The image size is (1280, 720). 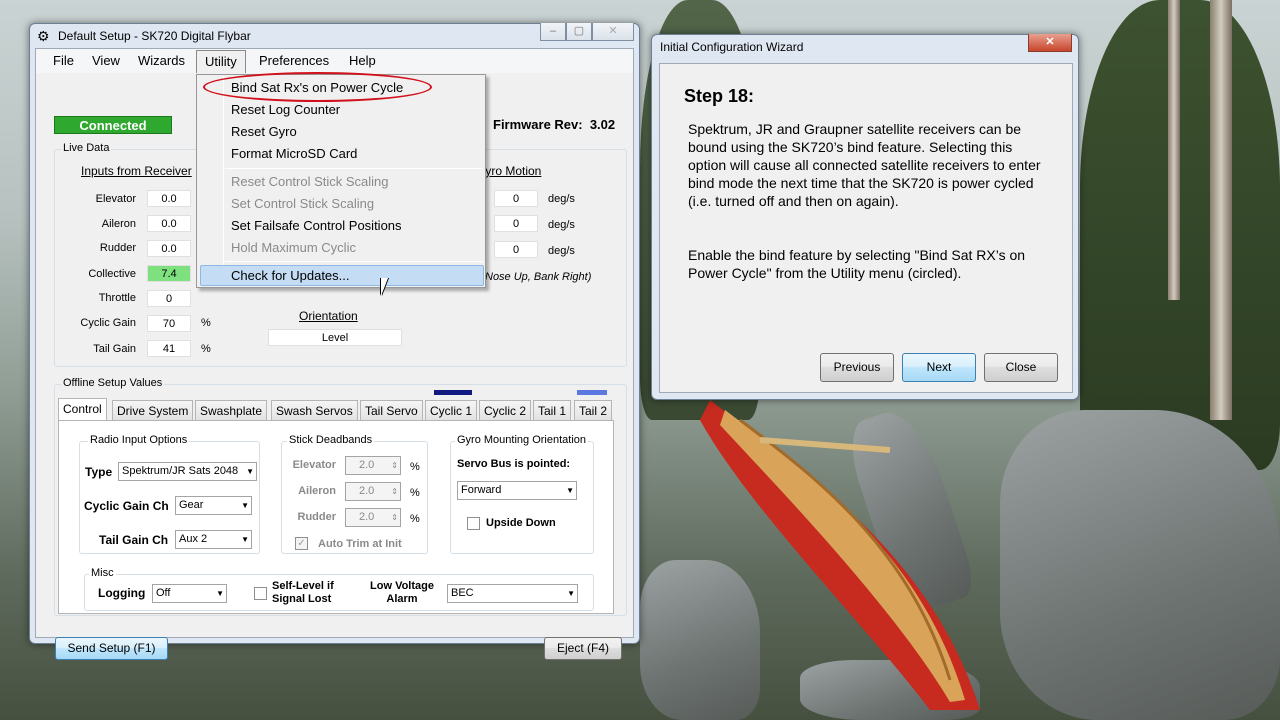 What do you see at coordinates (169, 273) in the screenshot?
I see `collective-value: 7.4` at bounding box center [169, 273].